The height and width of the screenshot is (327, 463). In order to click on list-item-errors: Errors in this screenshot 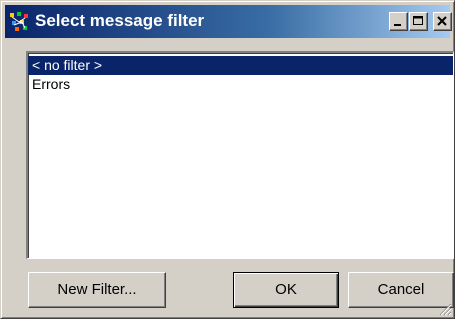, I will do `click(240, 84)`.